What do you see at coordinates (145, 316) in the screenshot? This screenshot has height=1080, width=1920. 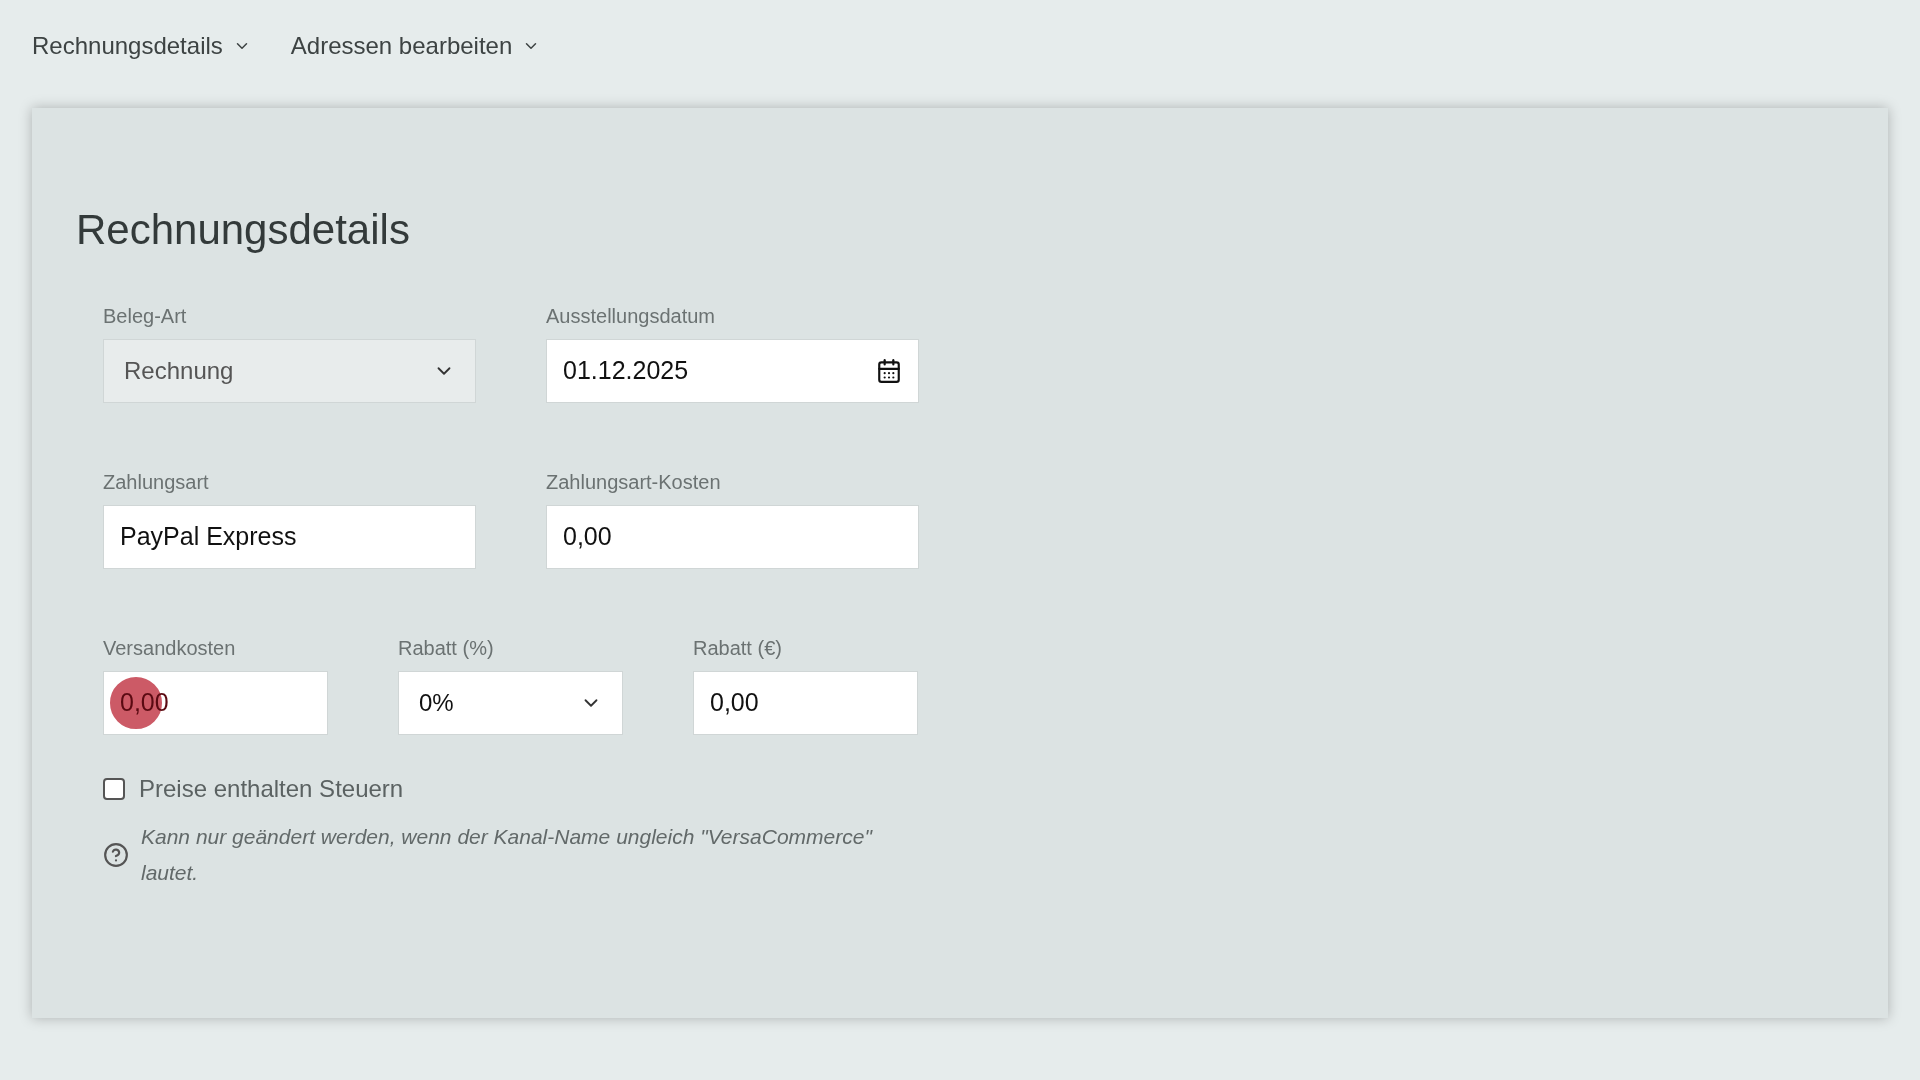 I see `field-label: Beleg-Art` at bounding box center [145, 316].